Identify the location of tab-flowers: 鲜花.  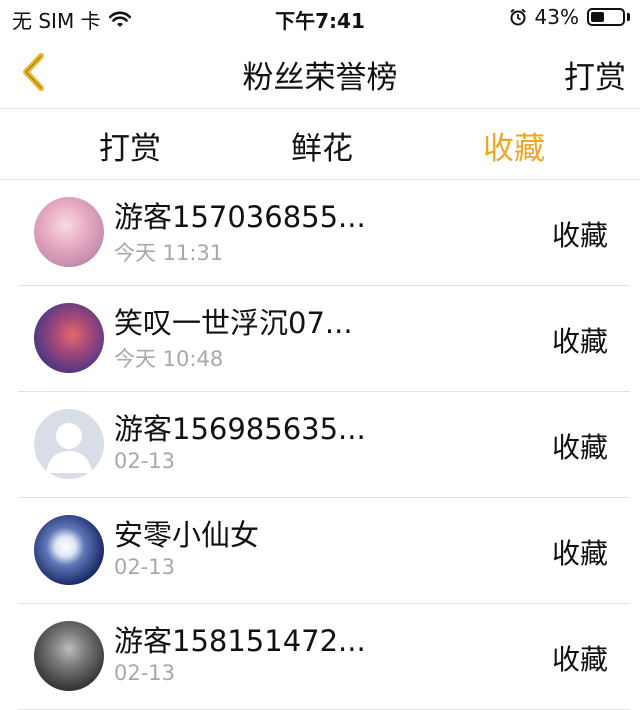
(322, 145).